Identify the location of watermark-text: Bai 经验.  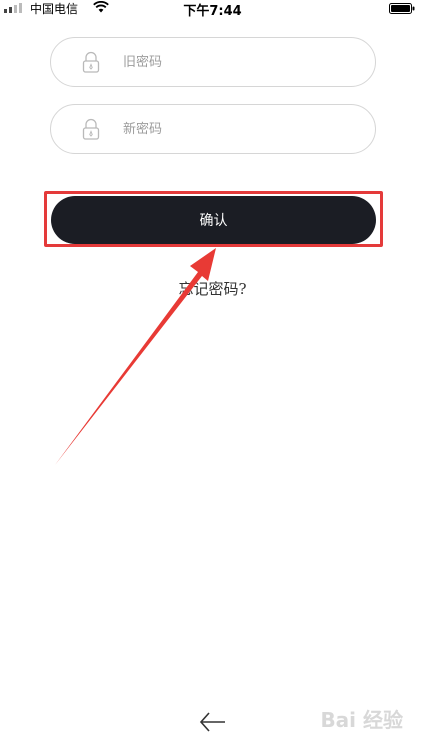
(361, 720).